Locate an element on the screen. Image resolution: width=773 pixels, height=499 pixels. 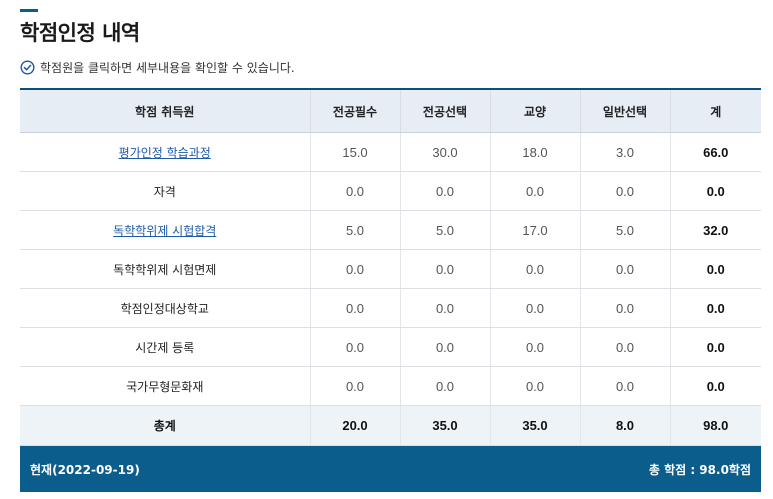
title-accent-bar is located at coordinates (29, 10).